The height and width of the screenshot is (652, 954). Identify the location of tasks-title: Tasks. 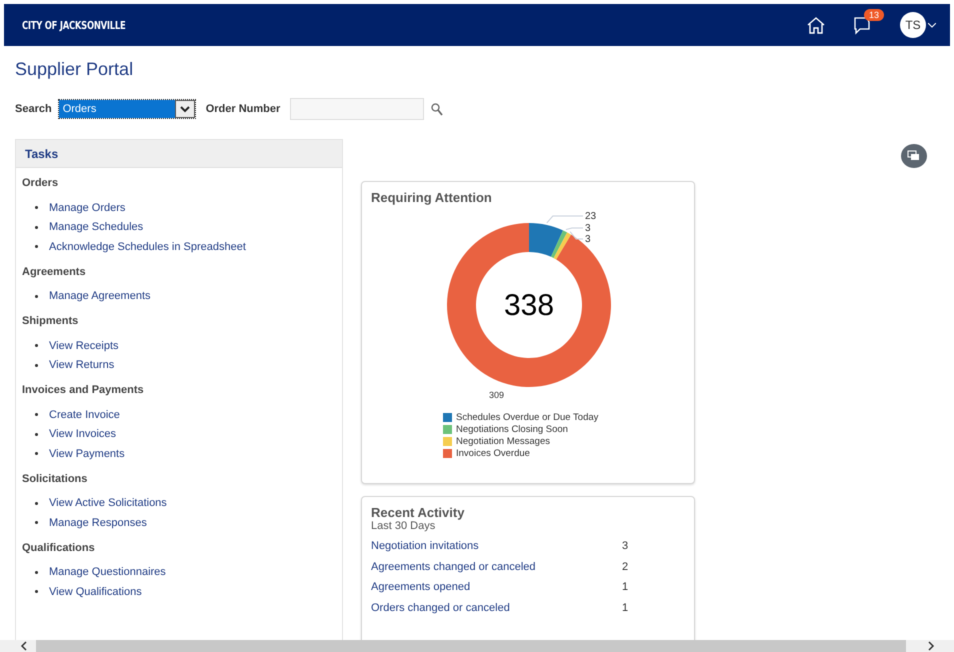
(41, 153).